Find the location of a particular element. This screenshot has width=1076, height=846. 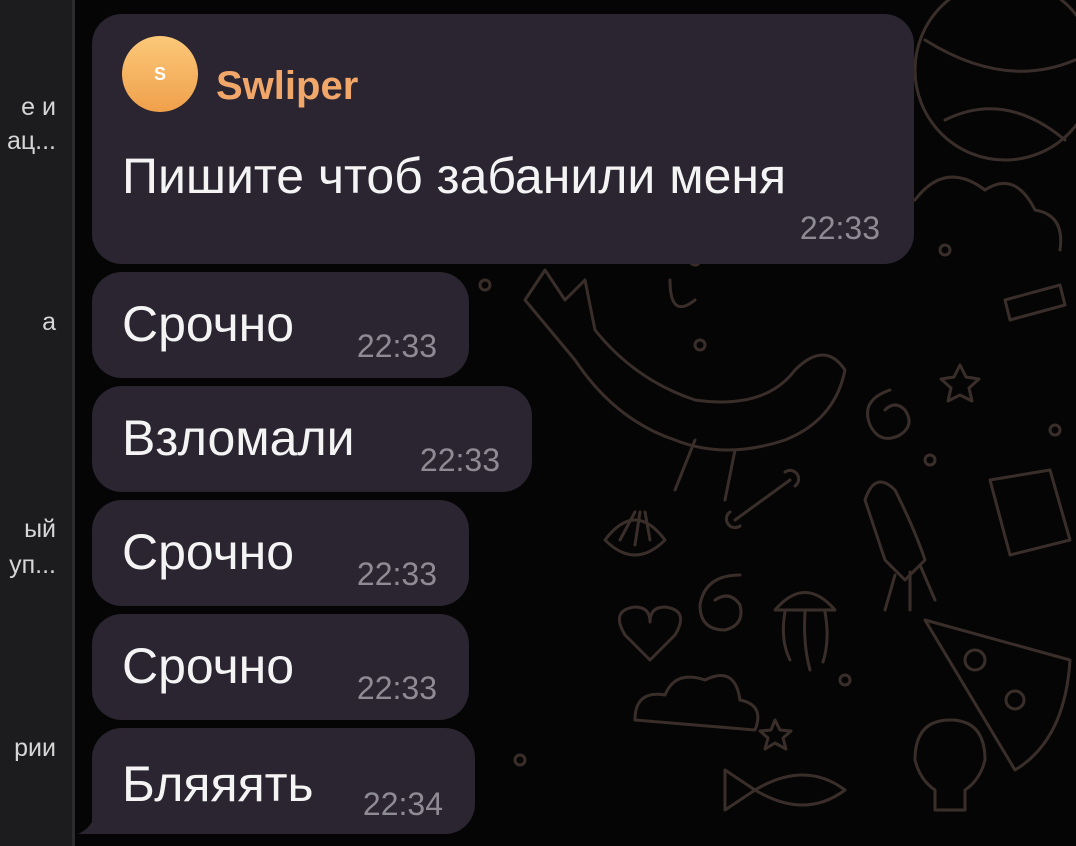

cloud-doodle is located at coordinates (696, 703).